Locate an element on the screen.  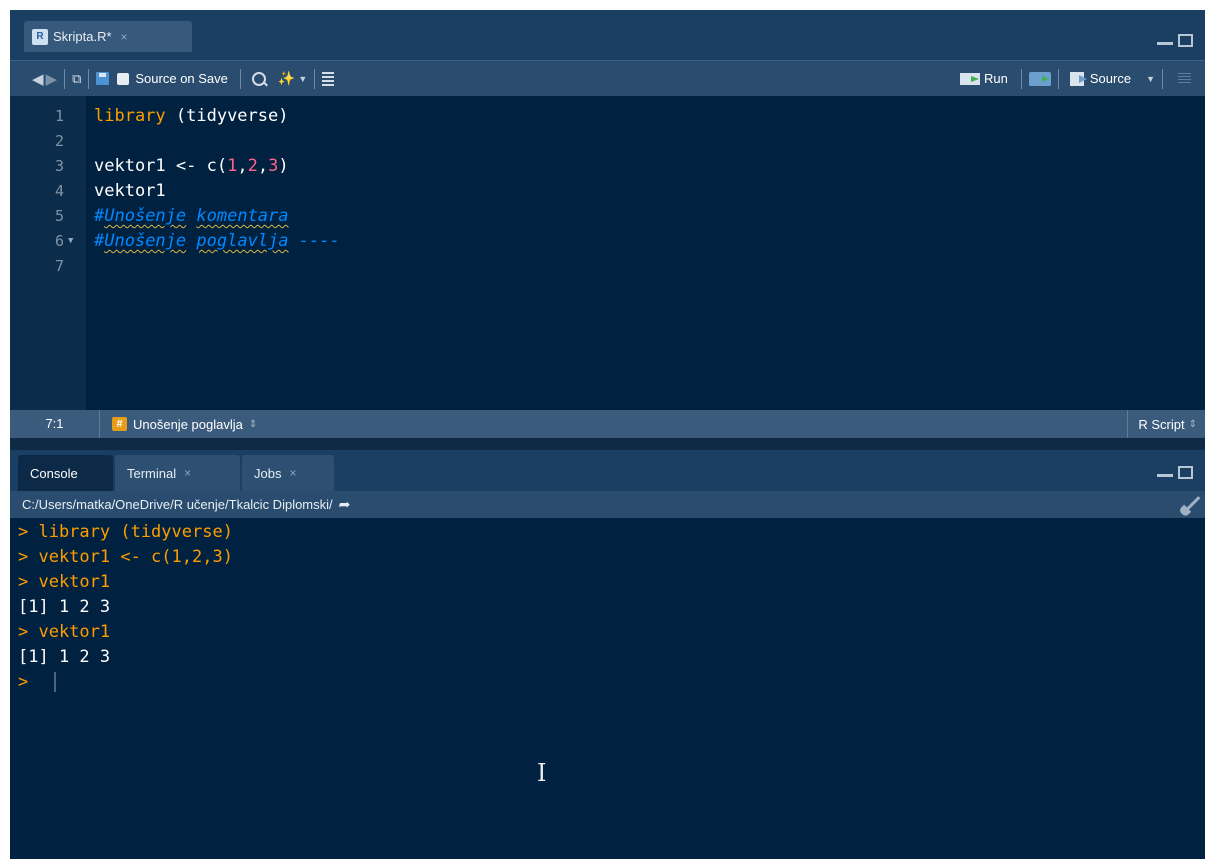
run-button: Run is located at coordinates (984, 79).